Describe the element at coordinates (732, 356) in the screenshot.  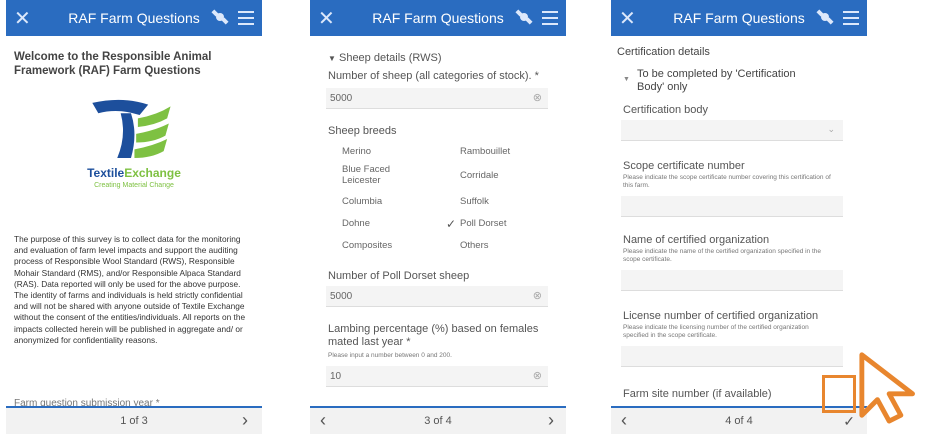
I see `license-number-input` at that location.